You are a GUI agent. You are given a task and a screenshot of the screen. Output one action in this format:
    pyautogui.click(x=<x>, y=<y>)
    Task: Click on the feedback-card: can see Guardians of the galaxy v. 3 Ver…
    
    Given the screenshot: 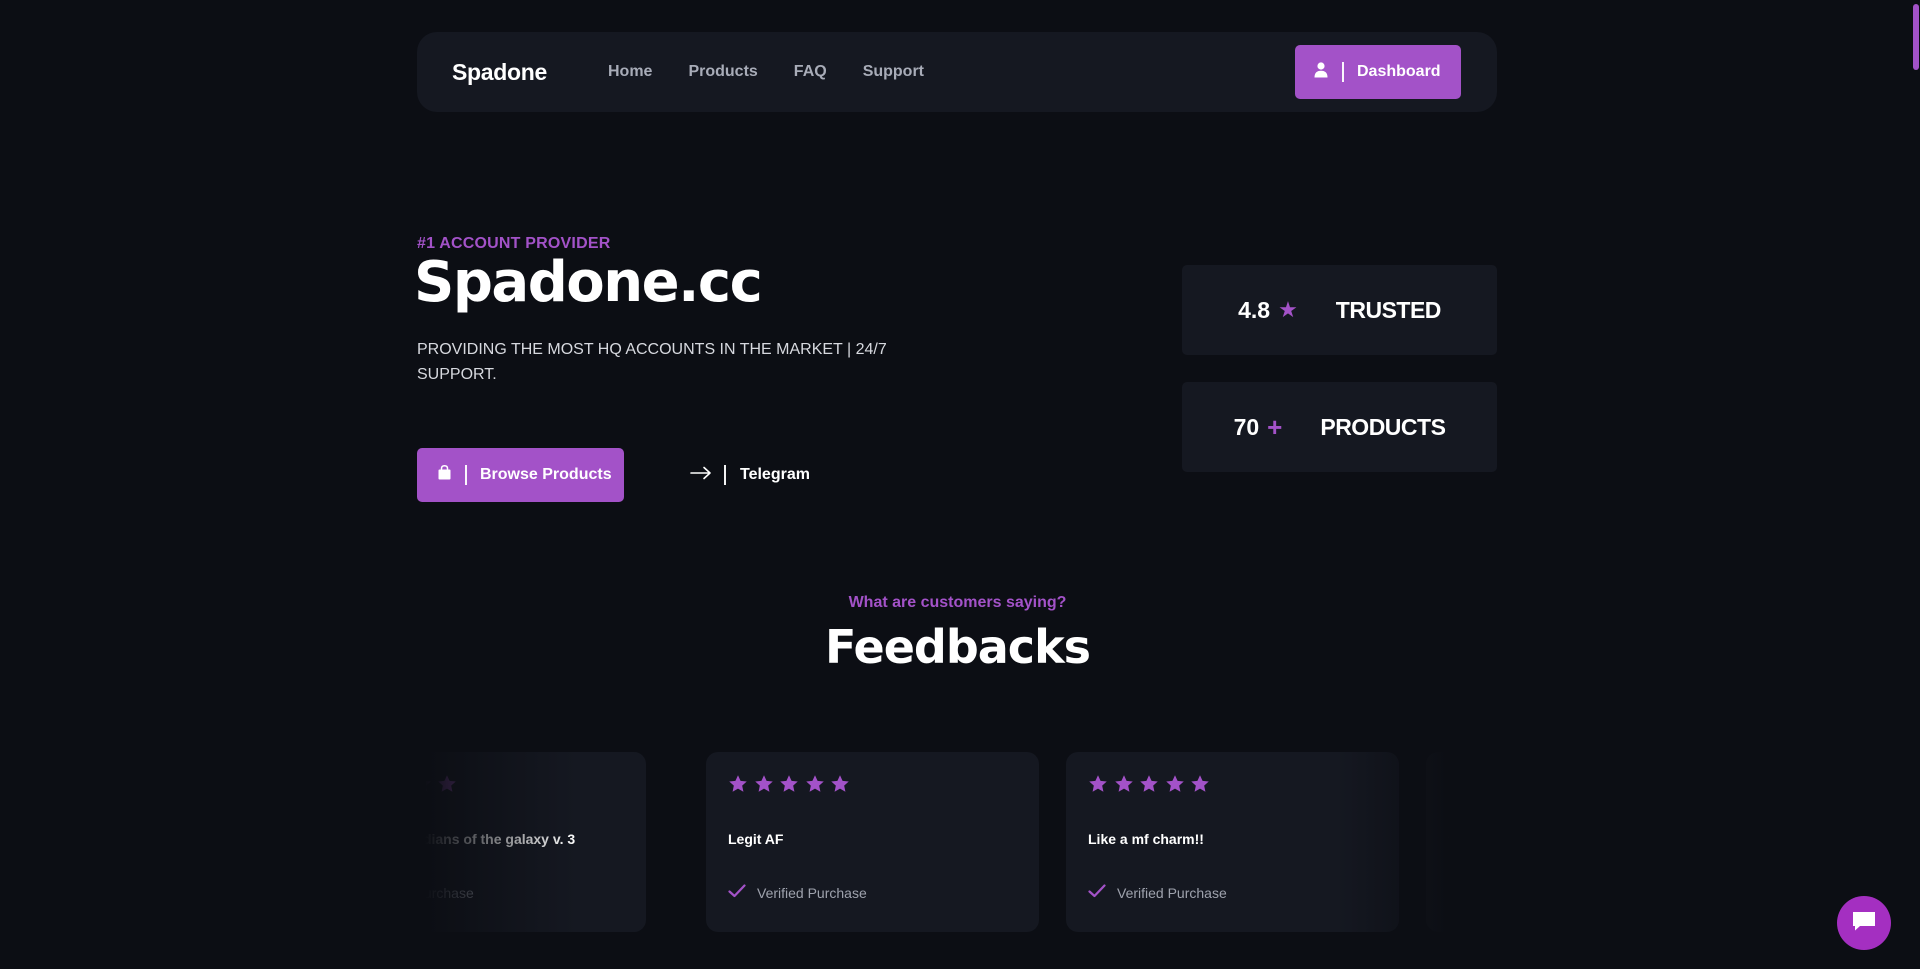 What is the action you would take?
    pyautogui.click(x=531, y=842)
    